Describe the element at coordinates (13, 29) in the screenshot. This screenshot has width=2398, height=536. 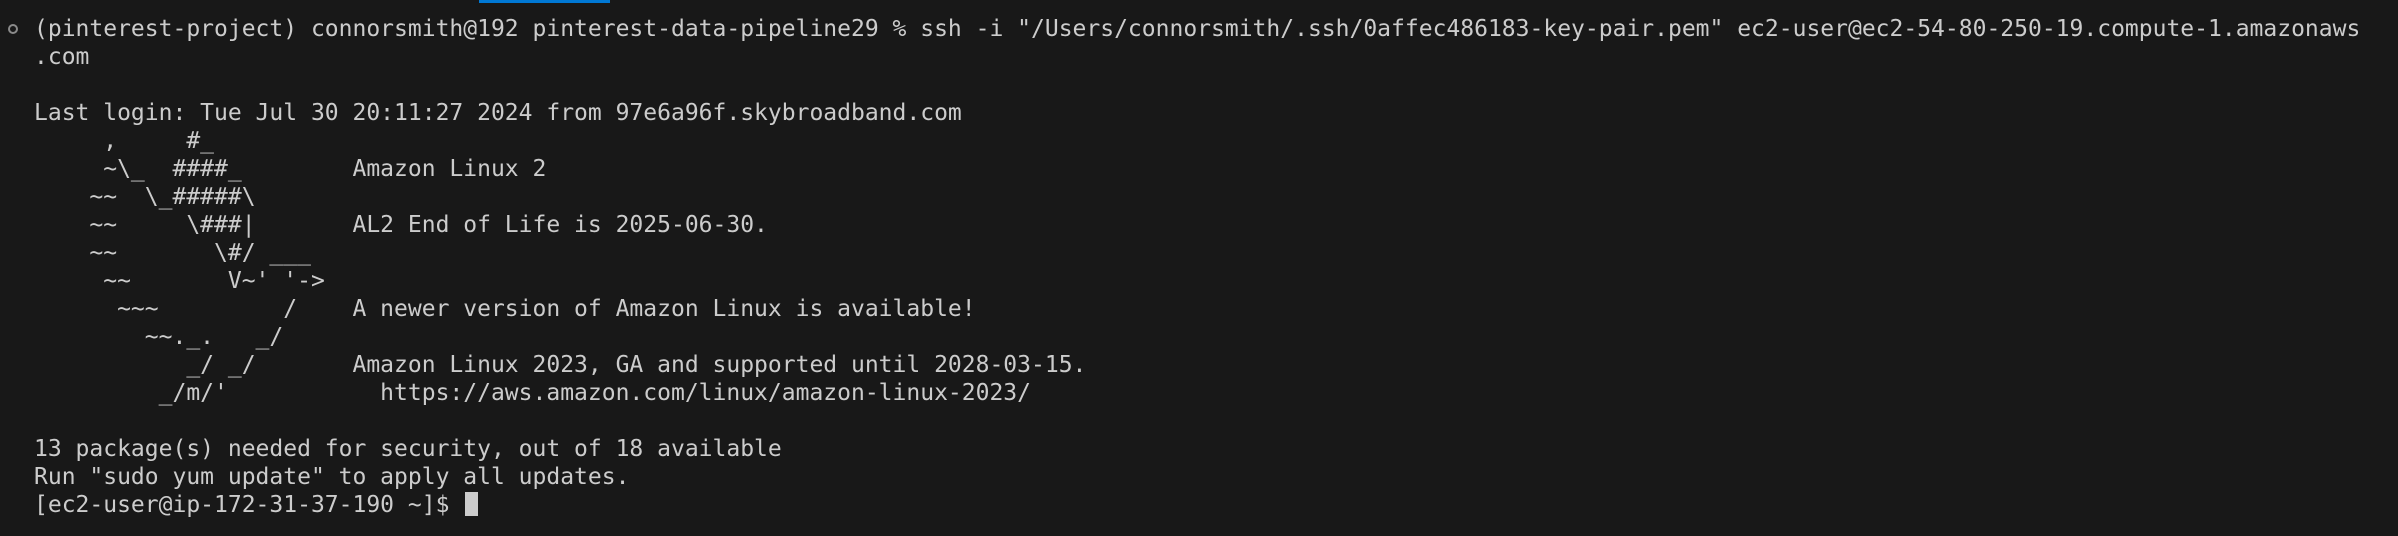
I see `command-status-icon` at that location.